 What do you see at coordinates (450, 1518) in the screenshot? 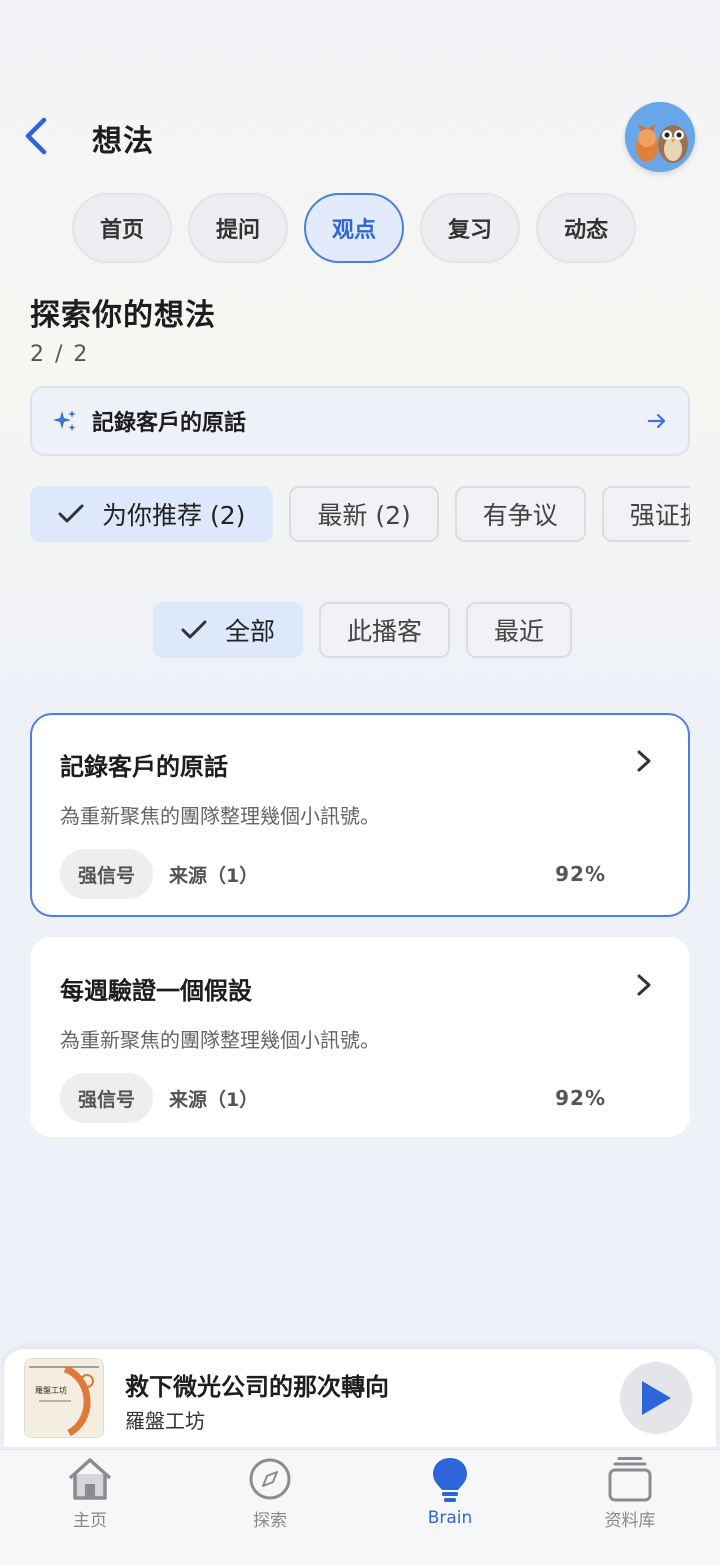
I see `nav-label: Brain` at bounding box center [450, 1518].